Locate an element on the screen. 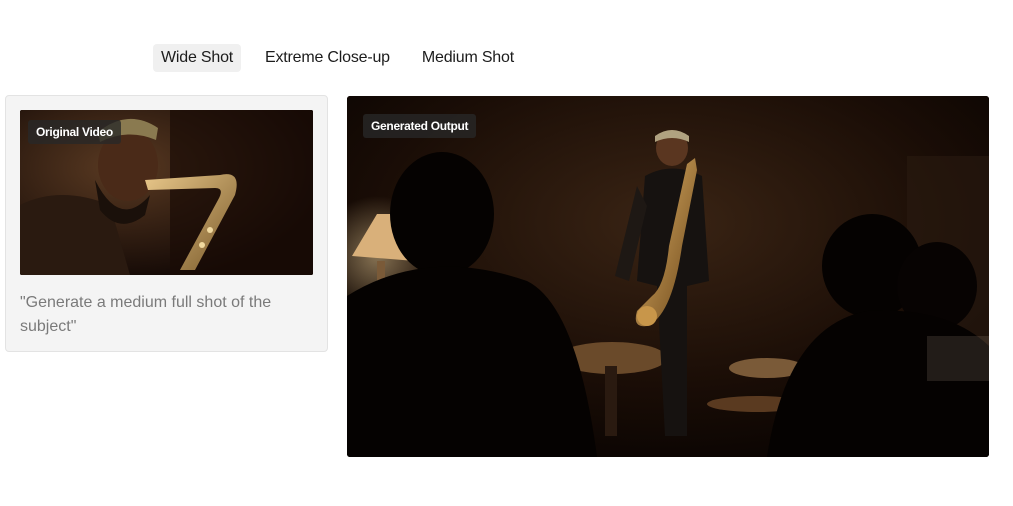  tab-wide-shot: Wide Shot is located at coordinates (197, 58).